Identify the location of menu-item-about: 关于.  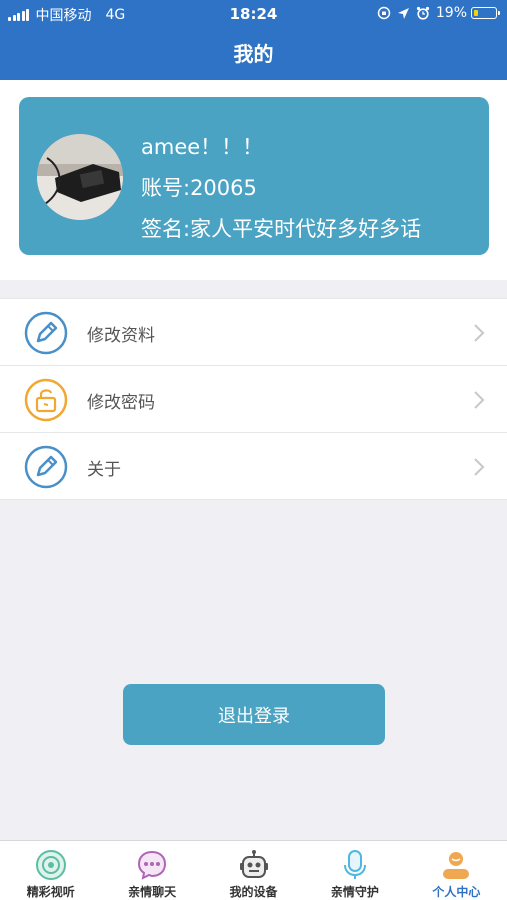
(253, 466).